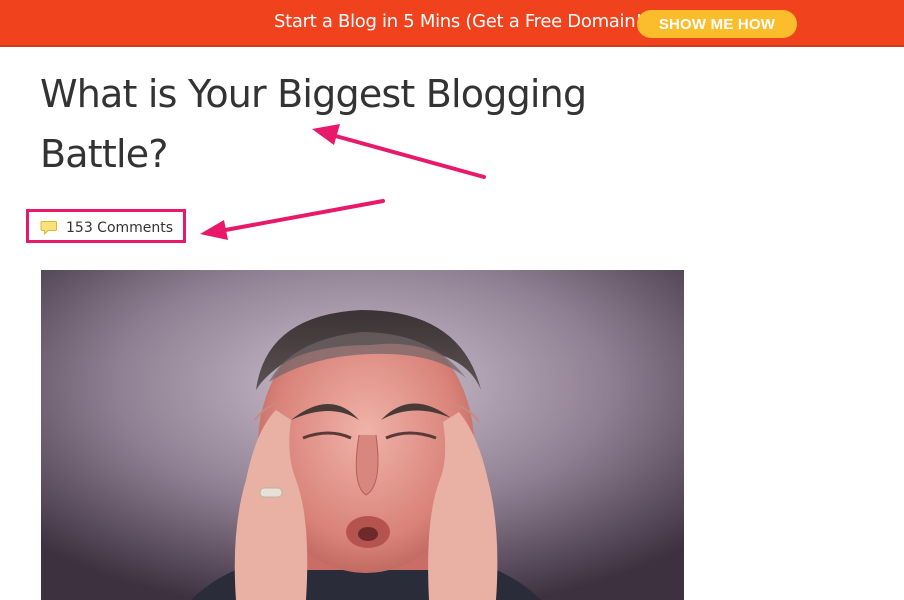  I want to click on speech-bubble-icon, so click(48, 228).